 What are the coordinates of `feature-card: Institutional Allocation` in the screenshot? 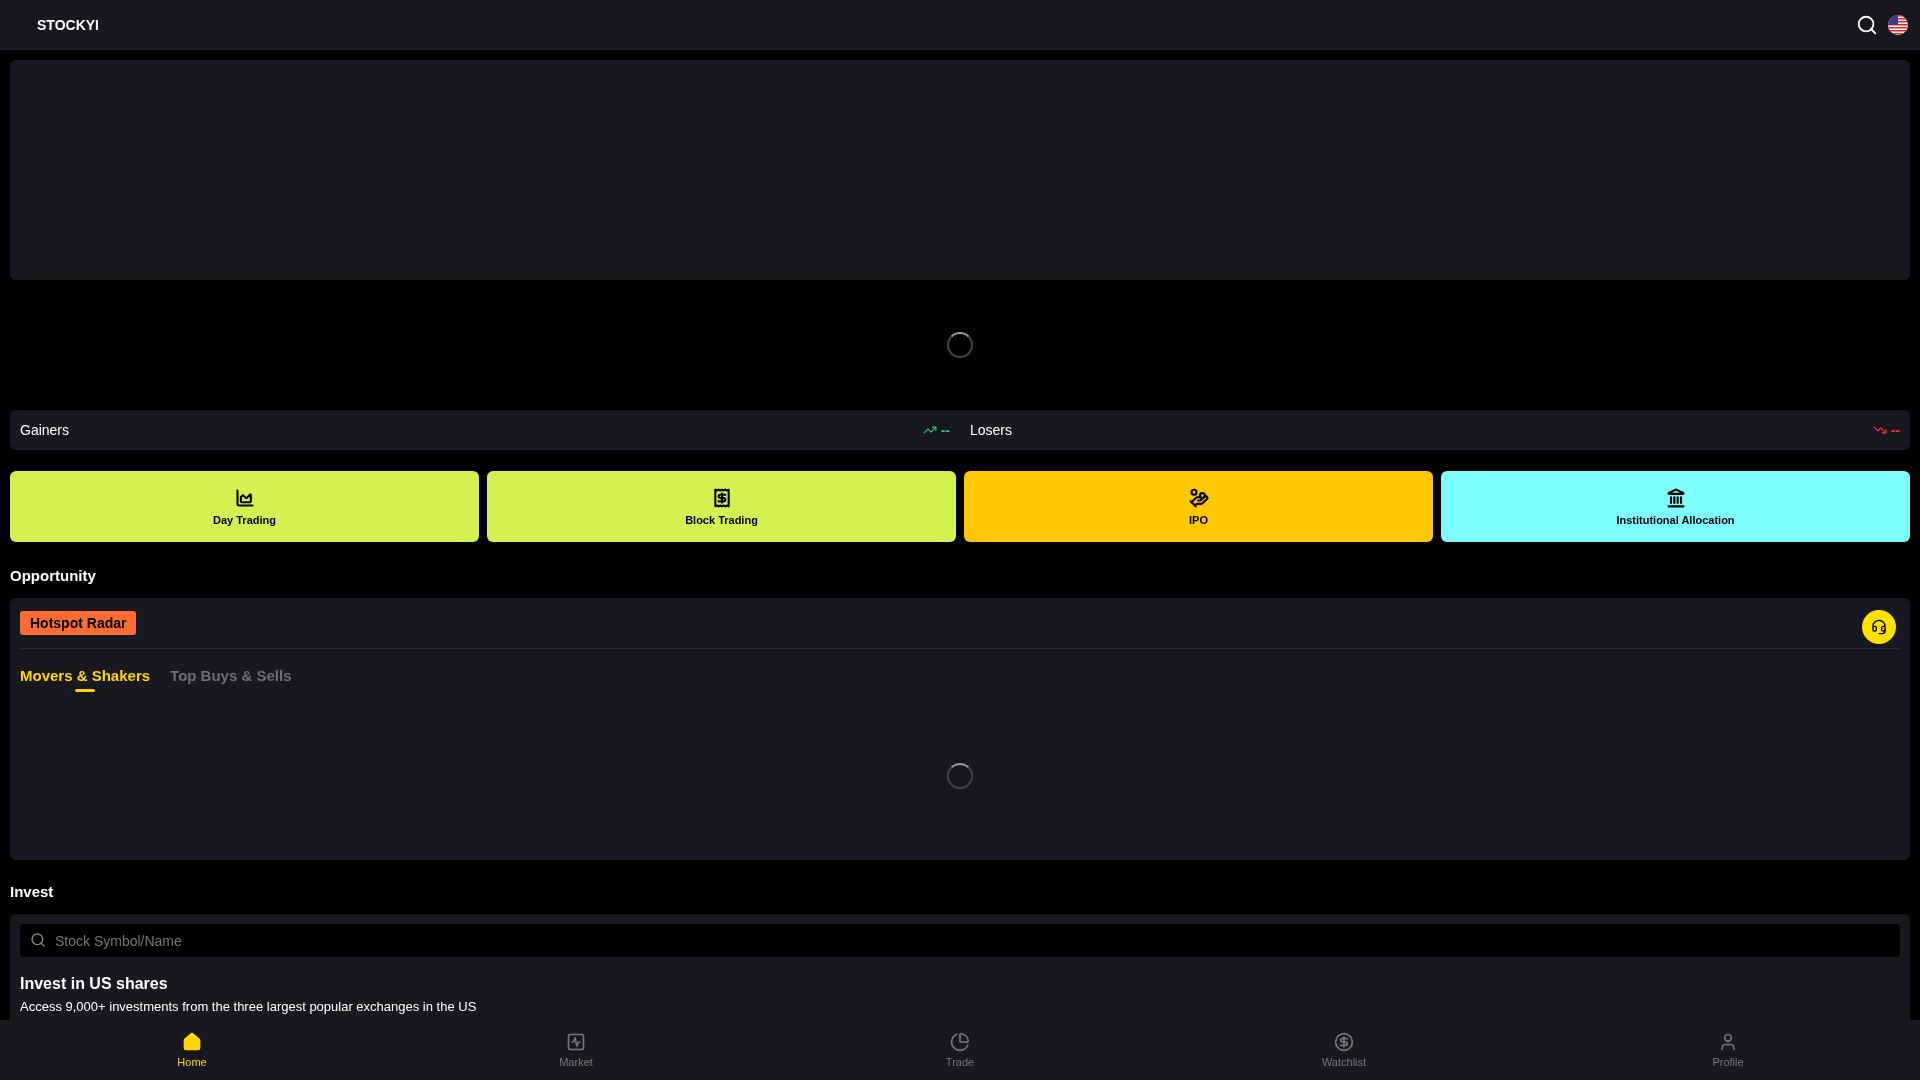 It's located at (1675, 506).